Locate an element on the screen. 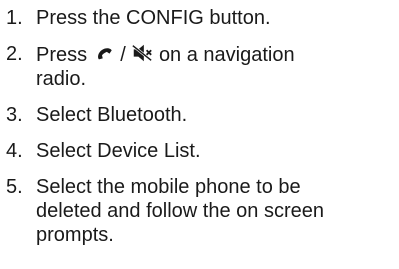  step-number: 2. is located at coordinates (14, 54).